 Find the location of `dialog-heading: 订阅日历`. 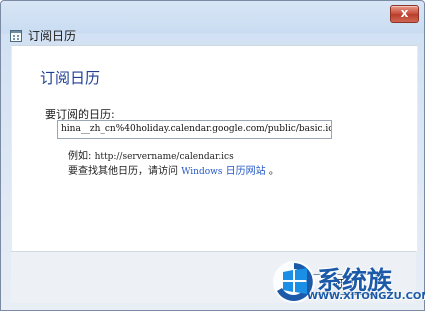

dialog-heading: 订阅日历 is located at coordinates (70, 78).